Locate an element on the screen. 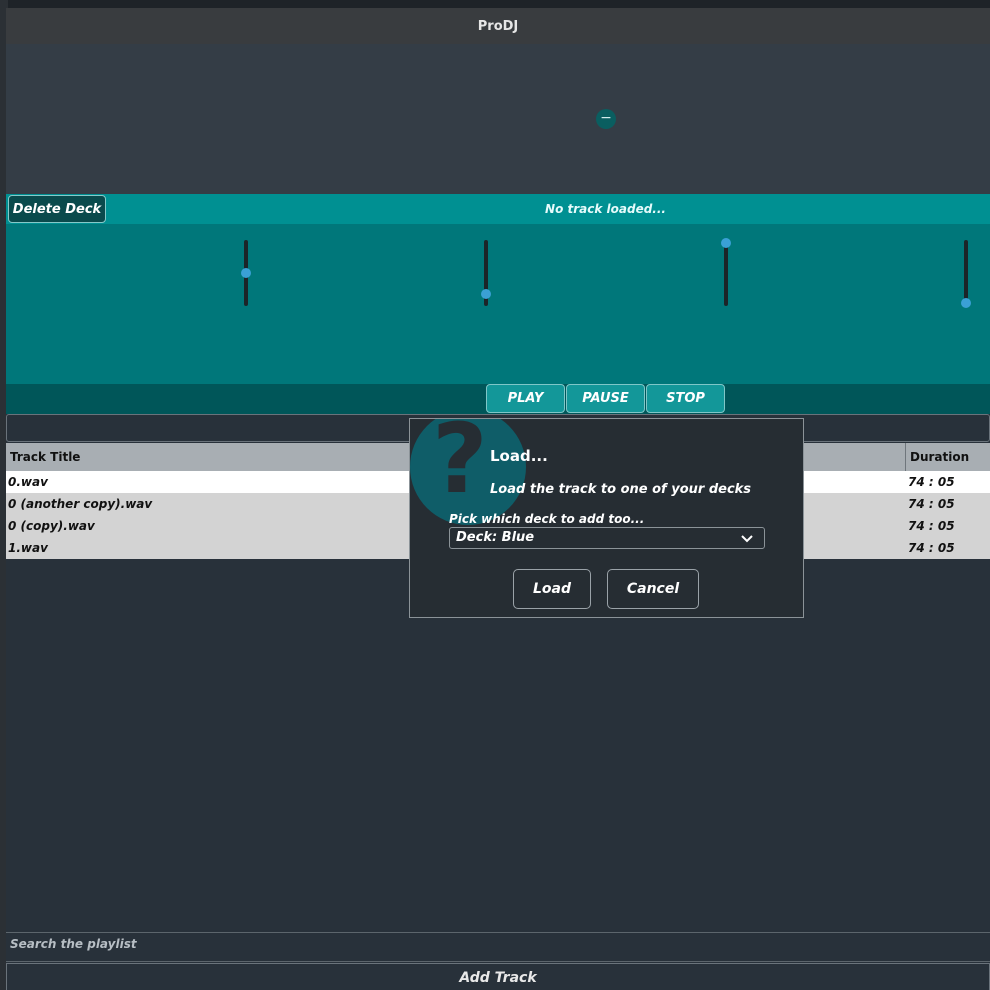 The image size is (990, 990). load-button: Load is located at coordinates (552, 589).